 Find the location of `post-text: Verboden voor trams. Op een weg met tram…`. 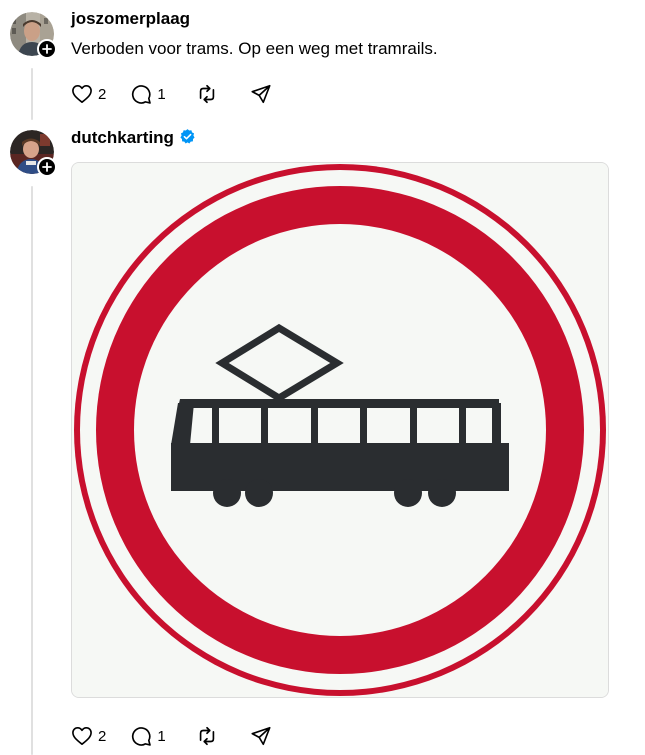

post-text: Verboden voor trams. Op een weg met tram… is located at coordinates (254, 48).